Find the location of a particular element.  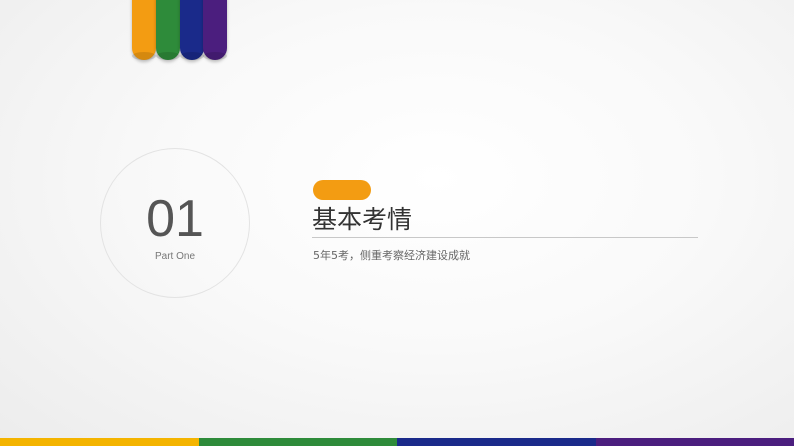

section-number: 01 is located at coordinates (175, 219).